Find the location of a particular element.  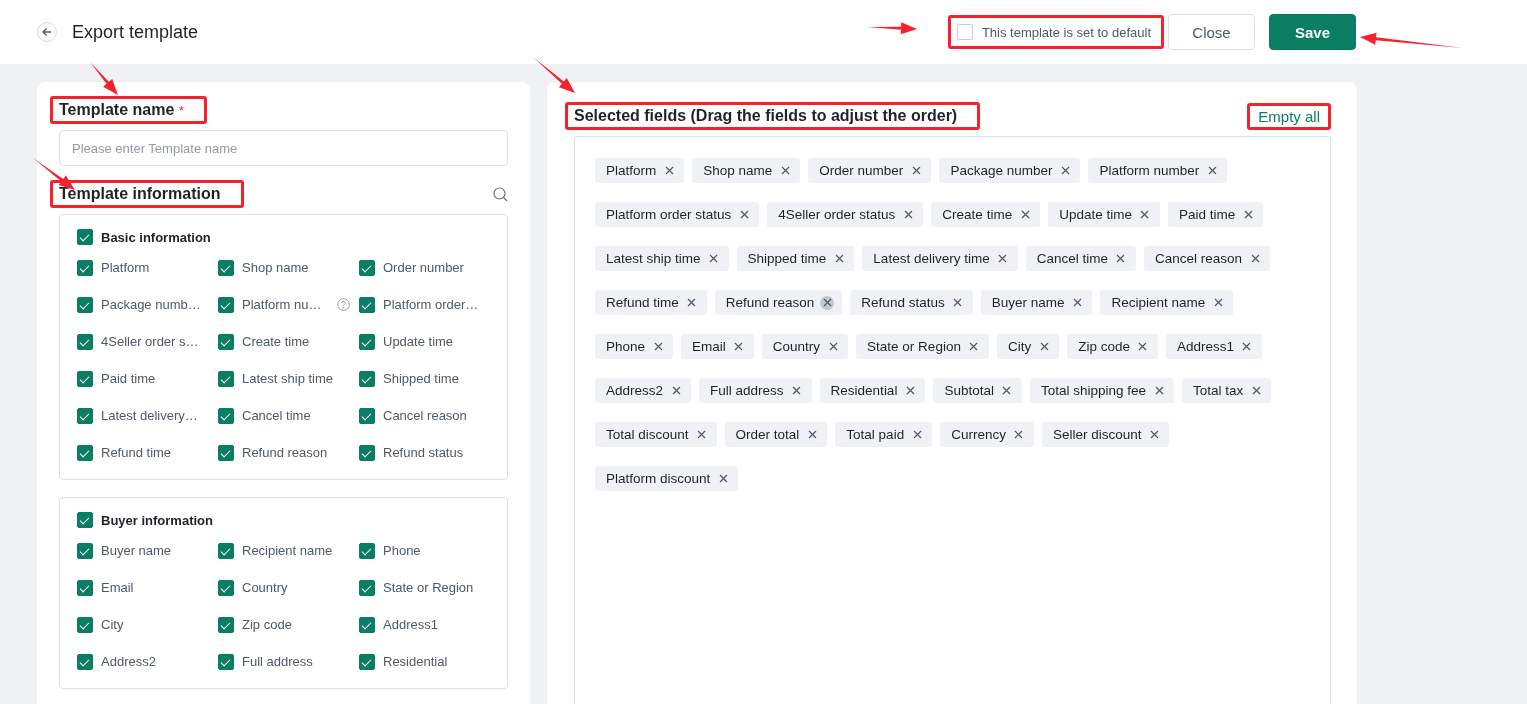

field-tag: State or Region is located at coordinates (922, 346).